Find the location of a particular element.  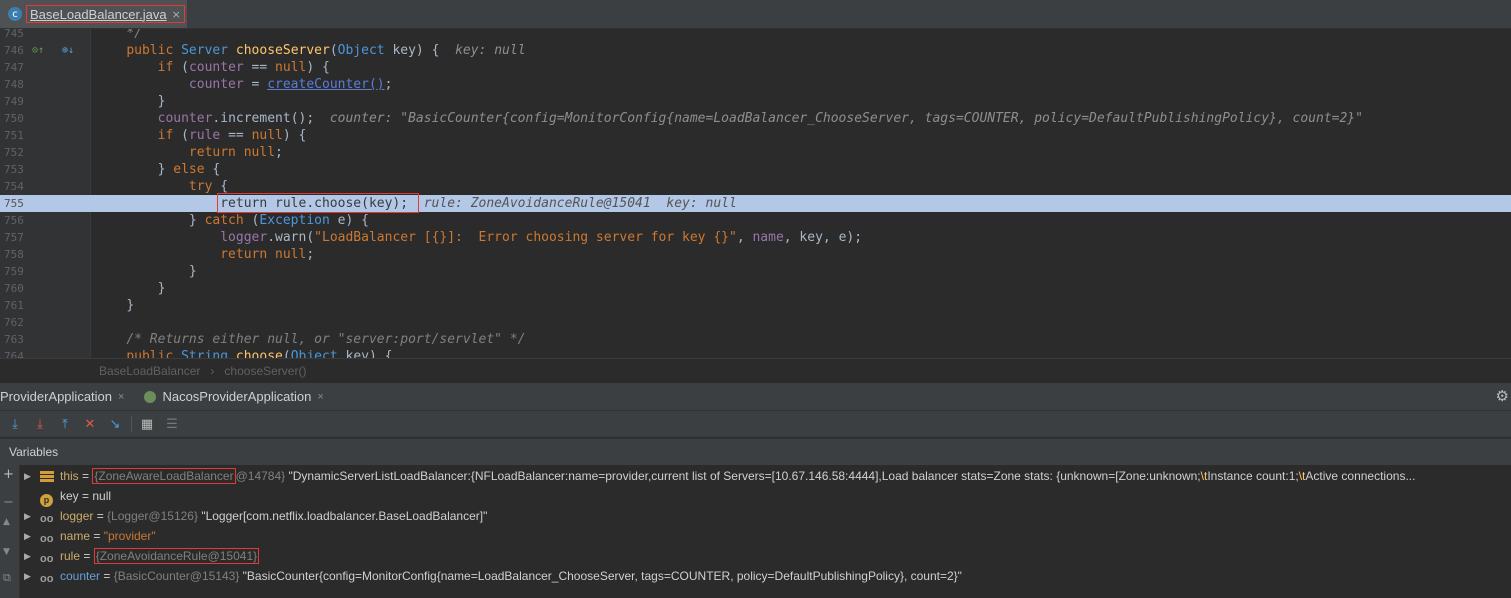

code-line: 751 if (rule == null) { is located at coordinates (755, 135).